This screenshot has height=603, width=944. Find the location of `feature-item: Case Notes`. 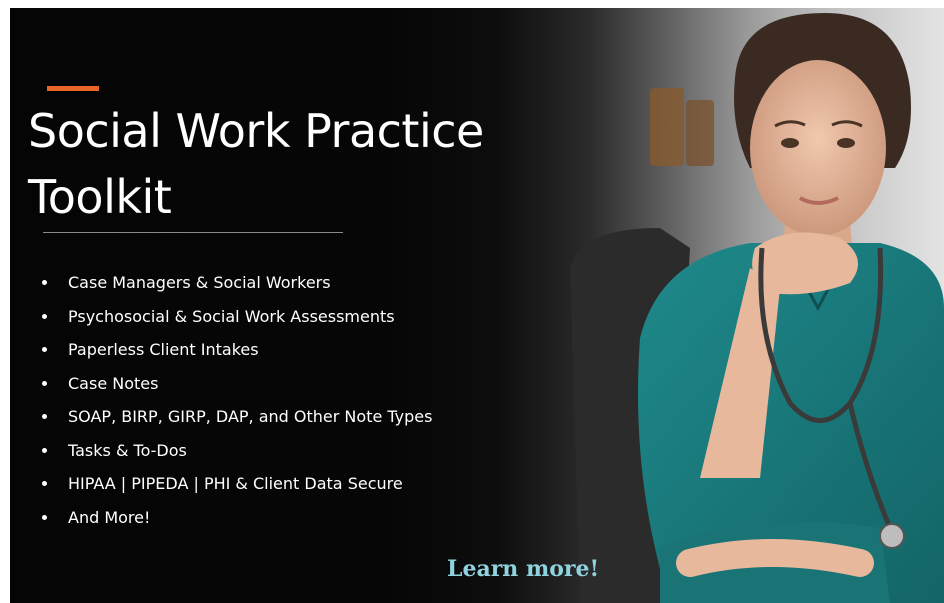

feature-item: Case Notes is located at coordinates (234, 384).